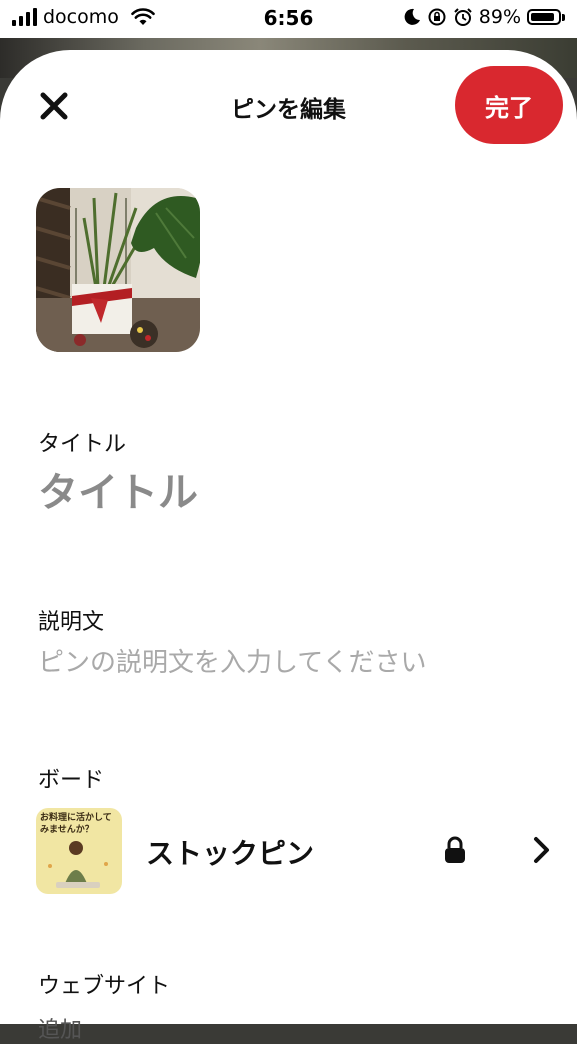  I want to click on pin-image, so click(118, 270).